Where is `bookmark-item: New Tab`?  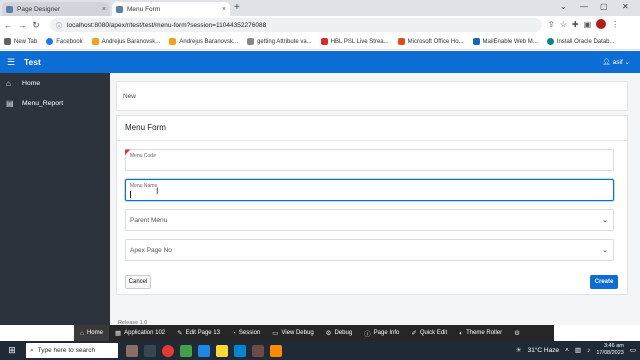
bookmark-item: New Tab is located at coordinates (20, 41).